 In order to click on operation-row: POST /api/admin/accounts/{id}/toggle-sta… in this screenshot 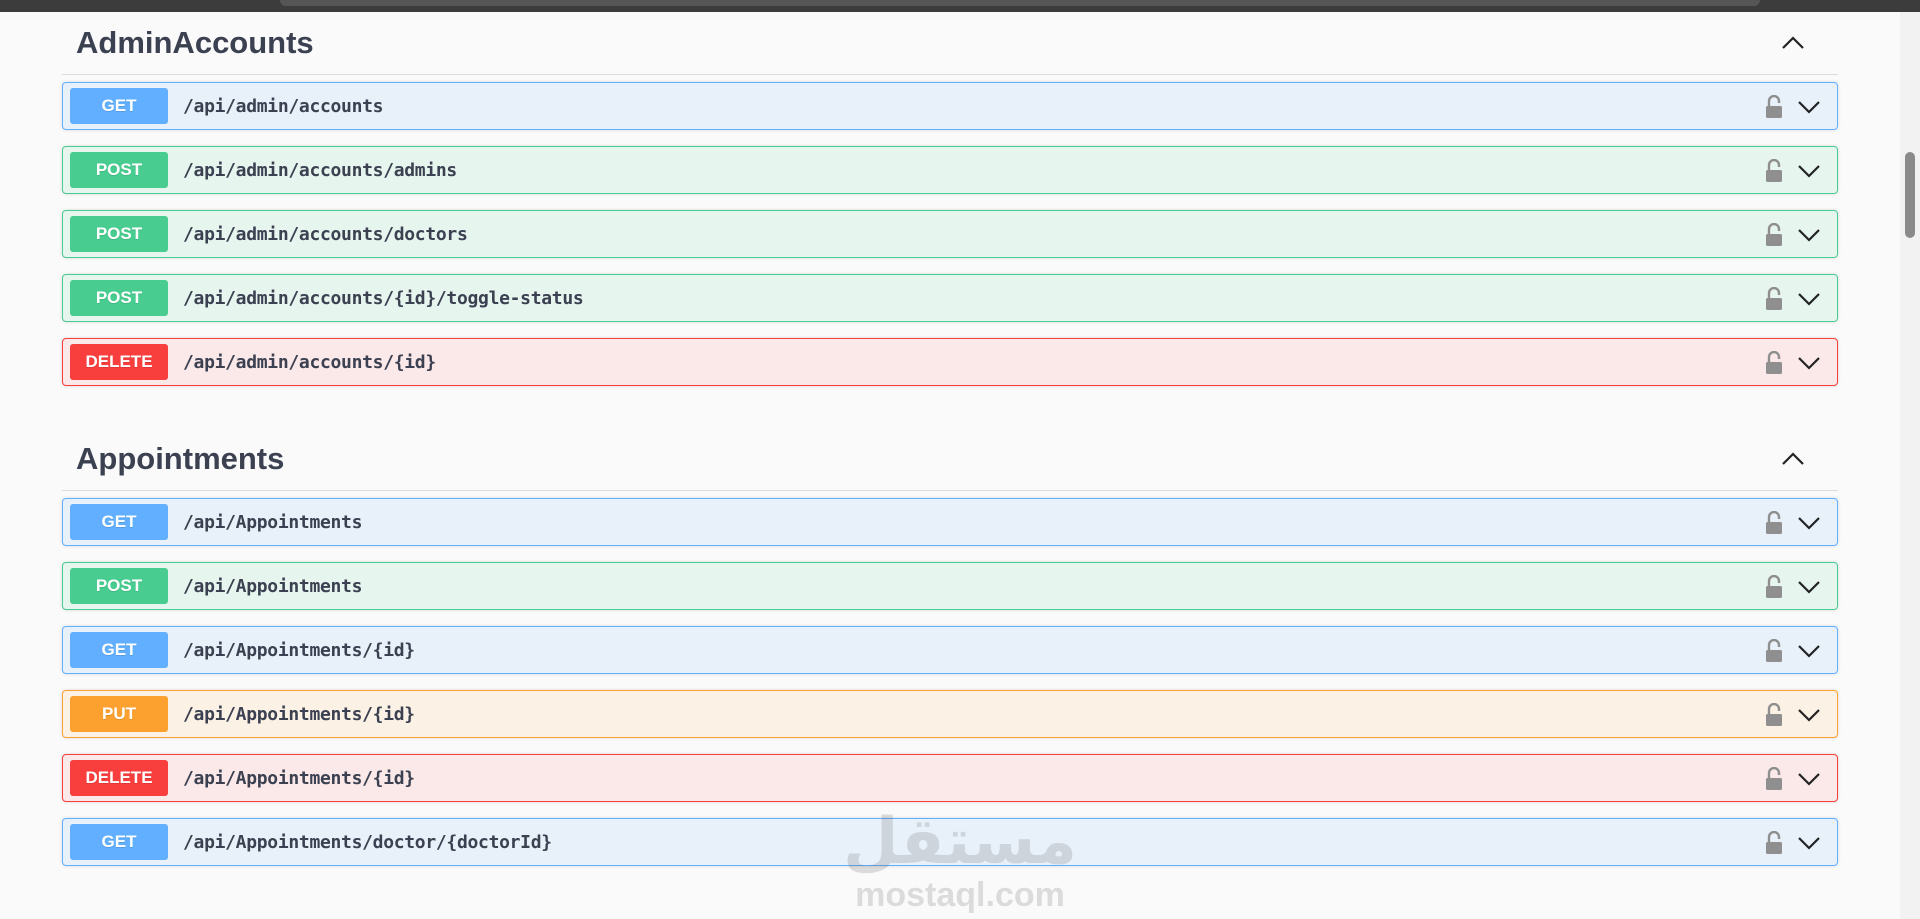, I will do `click(950, 298)`.